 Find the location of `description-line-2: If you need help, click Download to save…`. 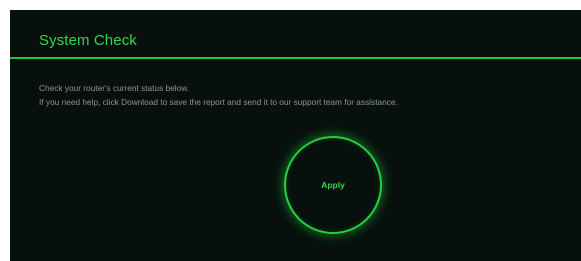

description-line-2: If you need help, click Download to save… is located at coordinates (218, 102).